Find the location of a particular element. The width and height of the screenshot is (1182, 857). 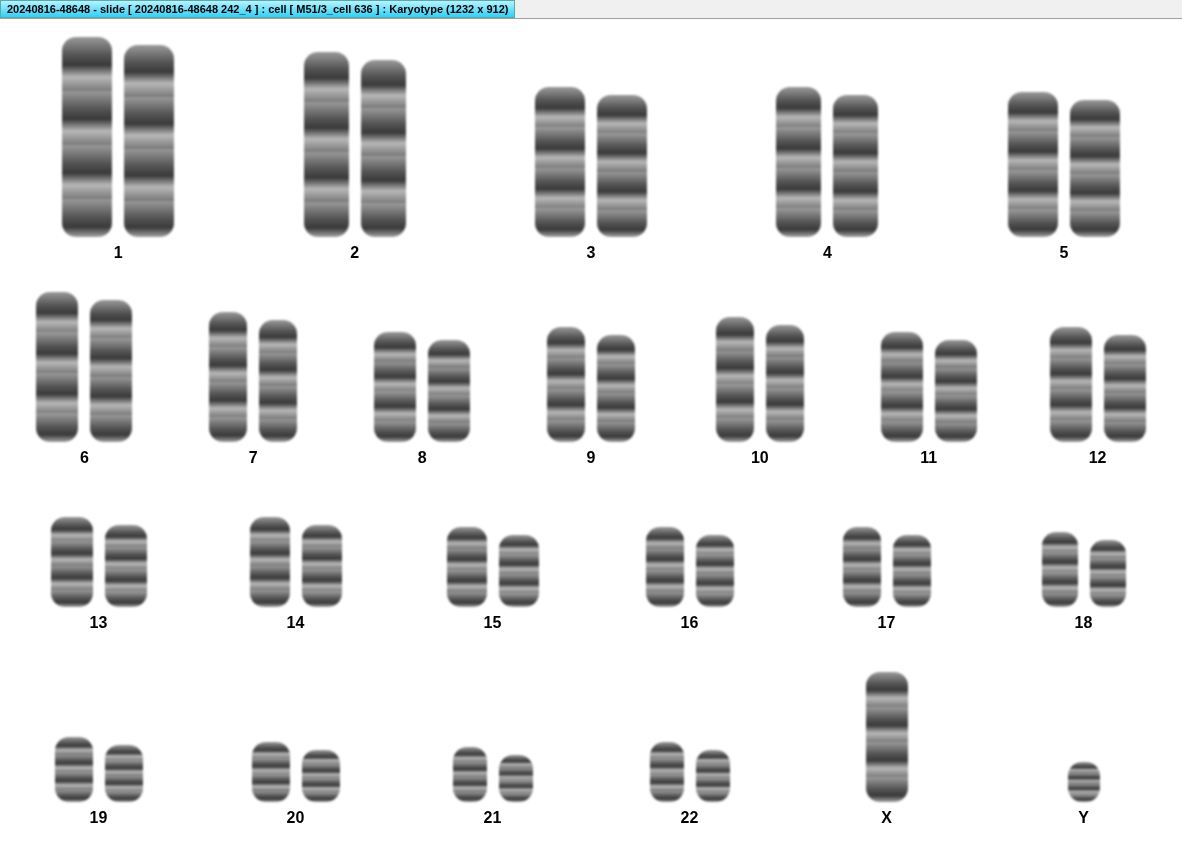

chromosome-number: 22 is located at coordinates (689, 818).